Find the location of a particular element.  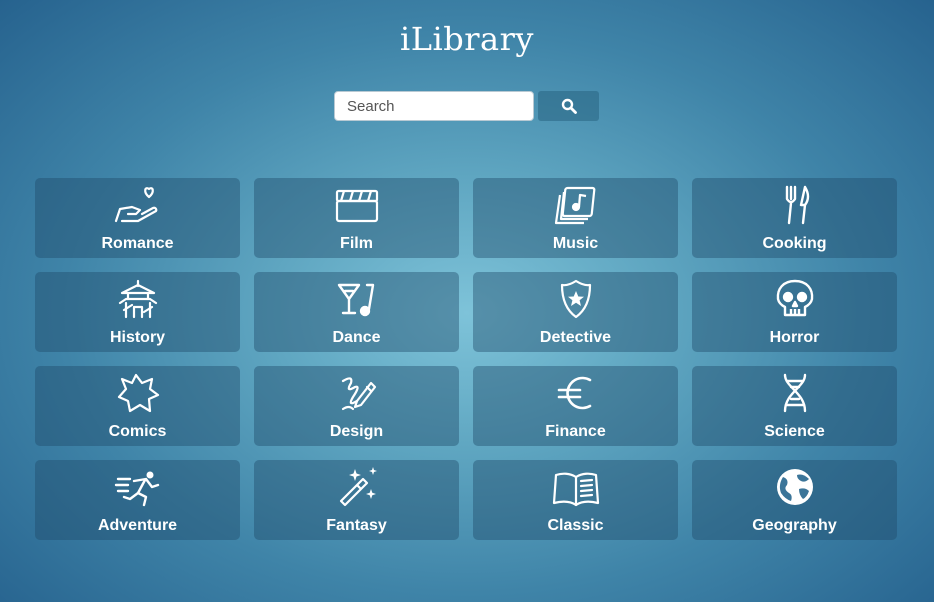

category-tile-geography: Geography is located at coordinates (794, 500).